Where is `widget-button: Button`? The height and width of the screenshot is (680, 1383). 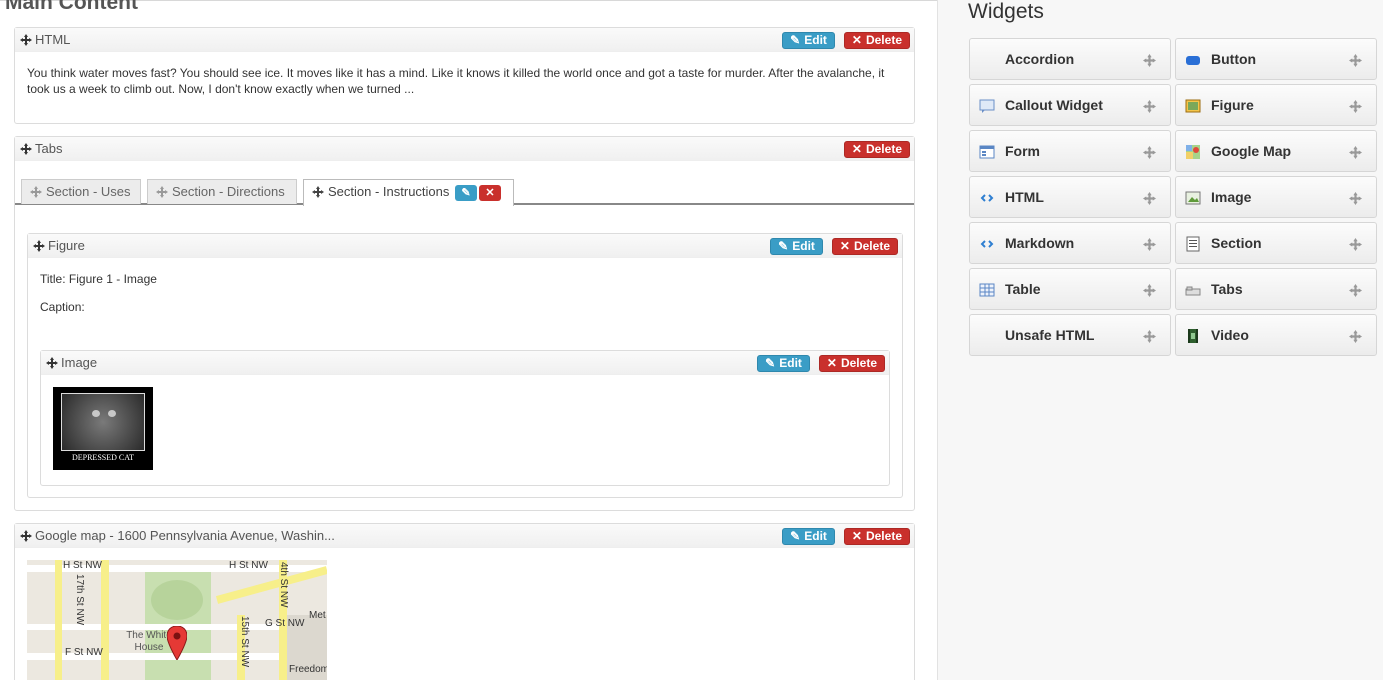 widget-button: Button is located at coordinates (1276, 59).